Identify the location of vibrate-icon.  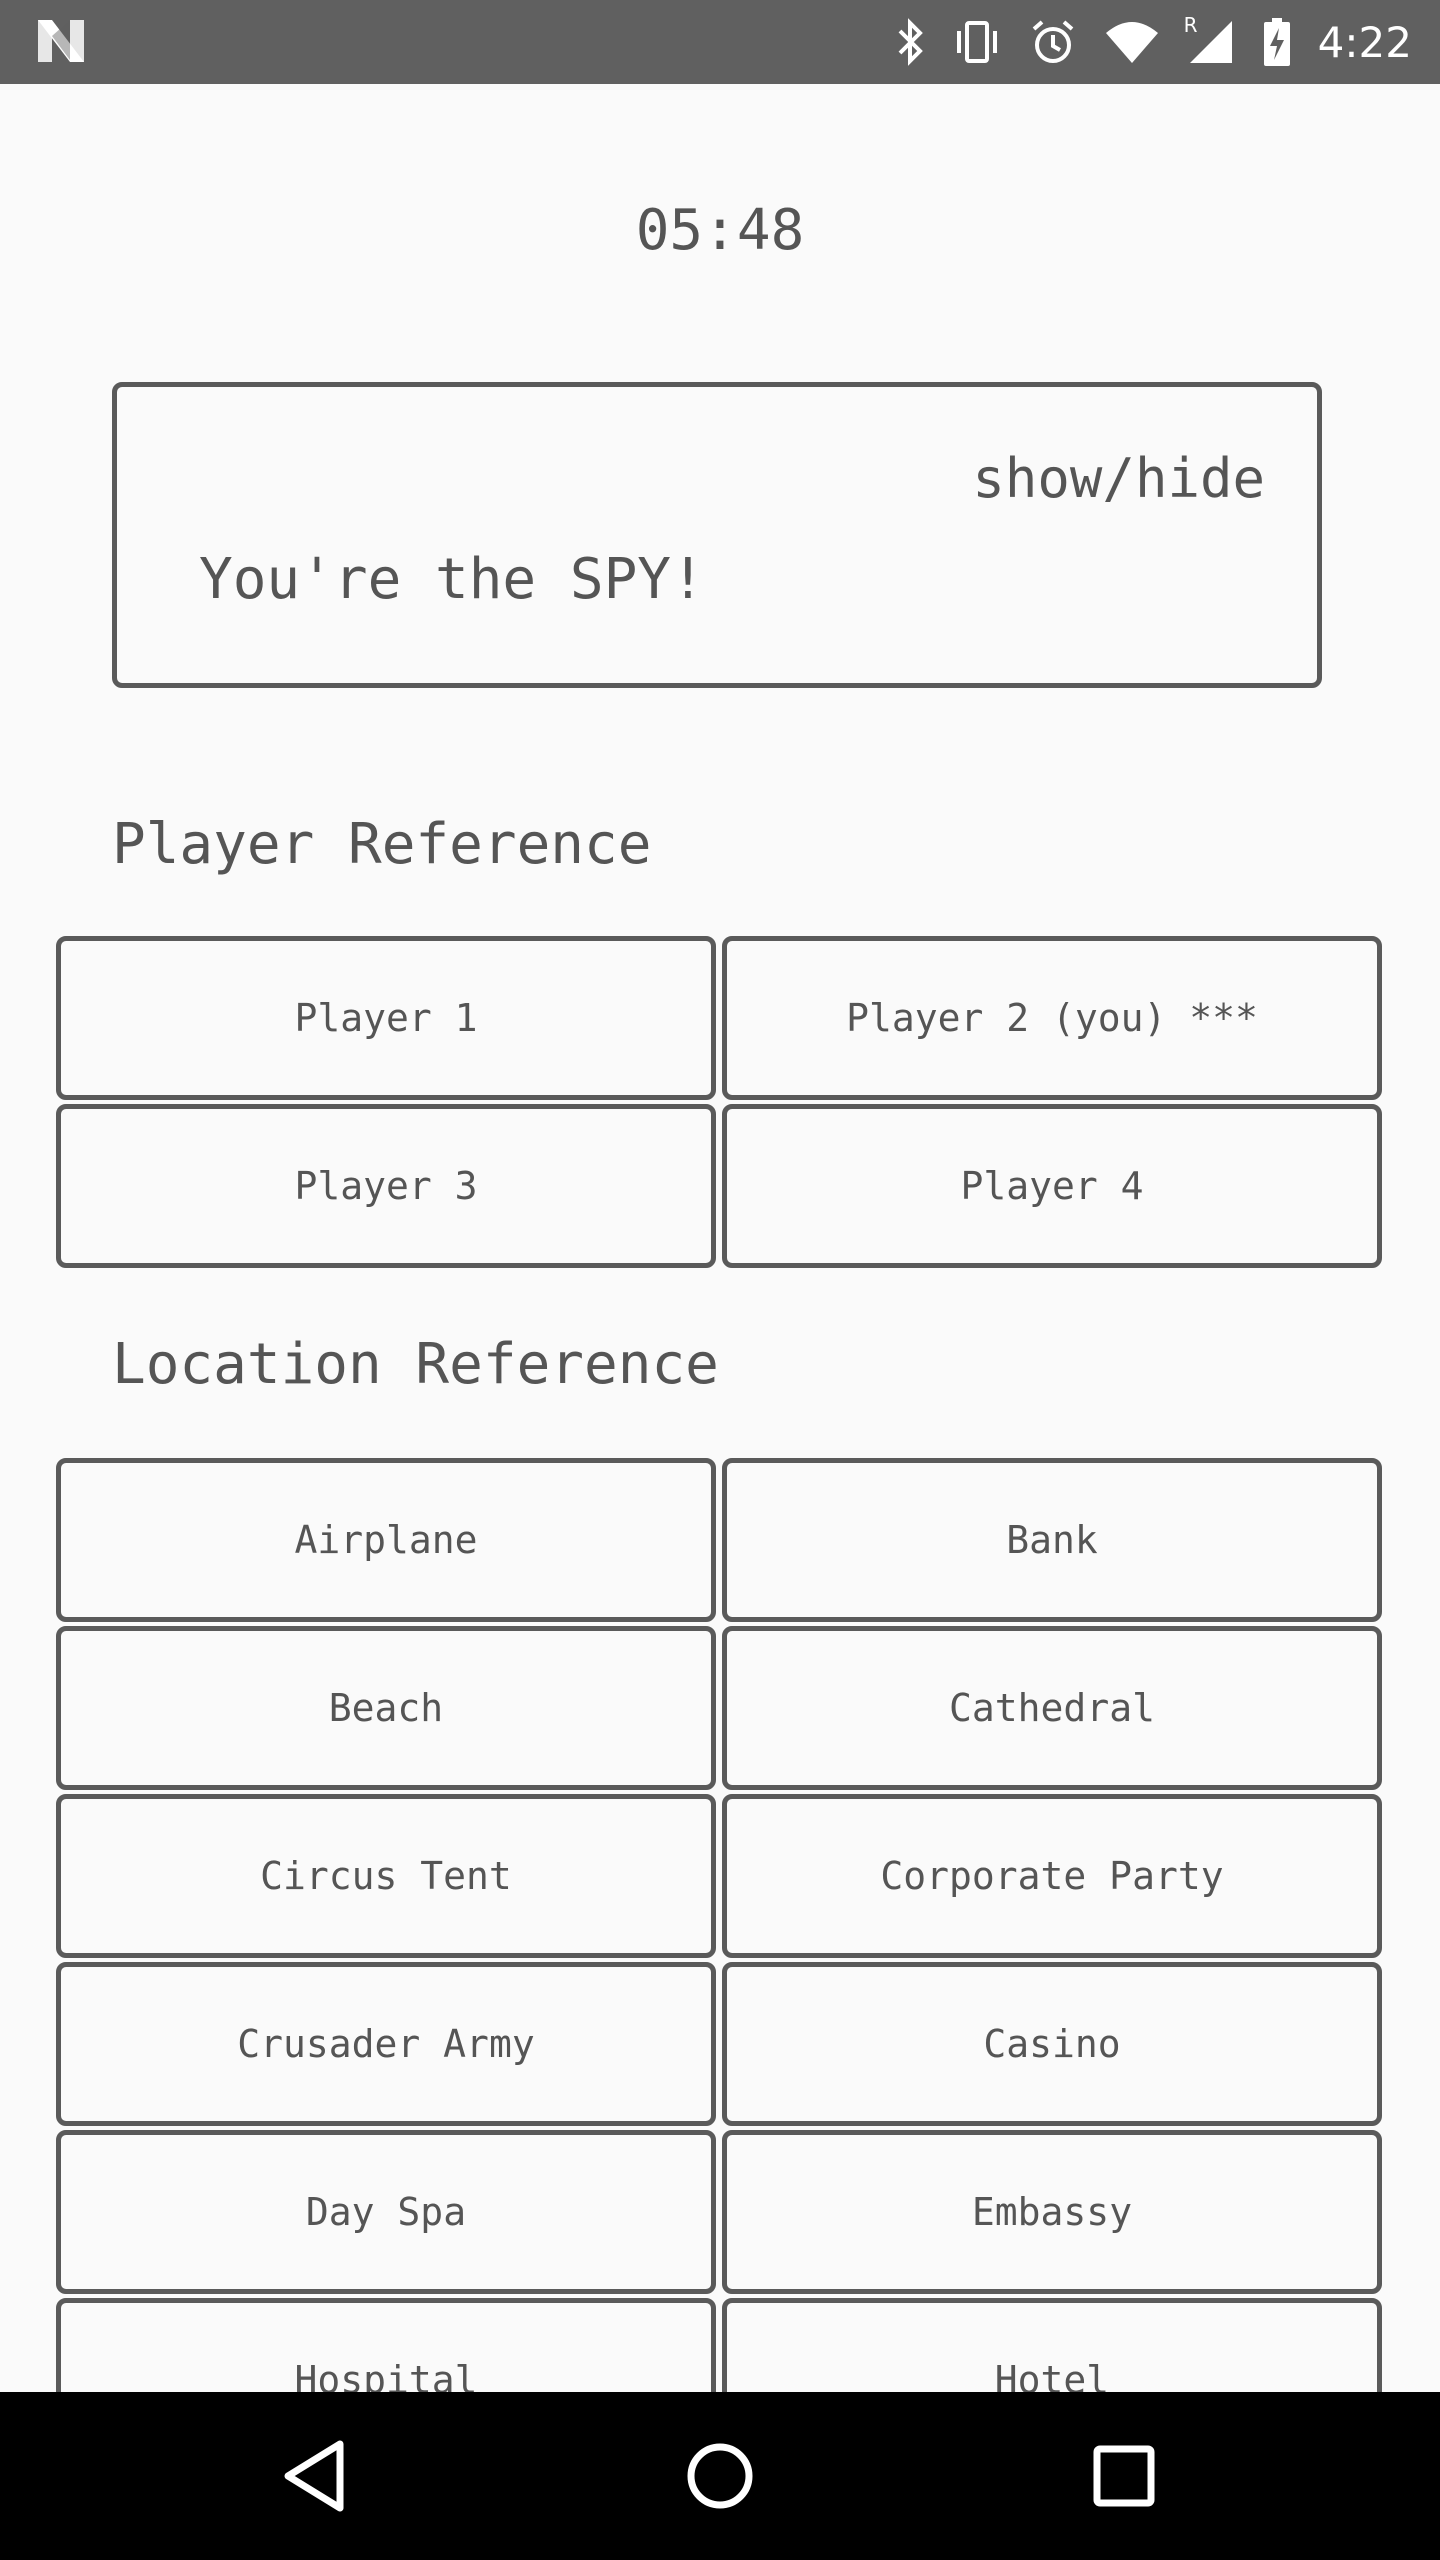
(977, 42).